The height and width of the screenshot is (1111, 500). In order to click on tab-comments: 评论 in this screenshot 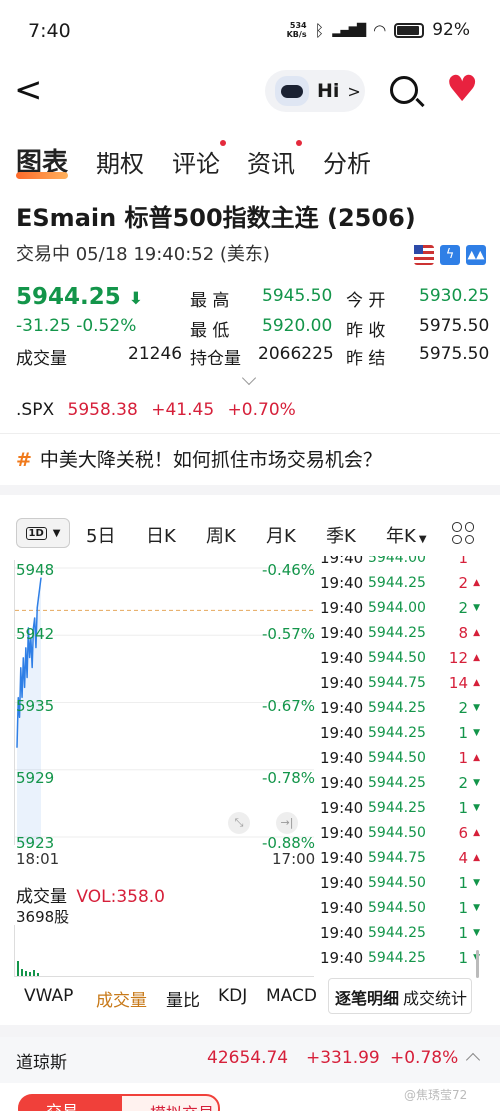, I will do `click(196, 161)`.